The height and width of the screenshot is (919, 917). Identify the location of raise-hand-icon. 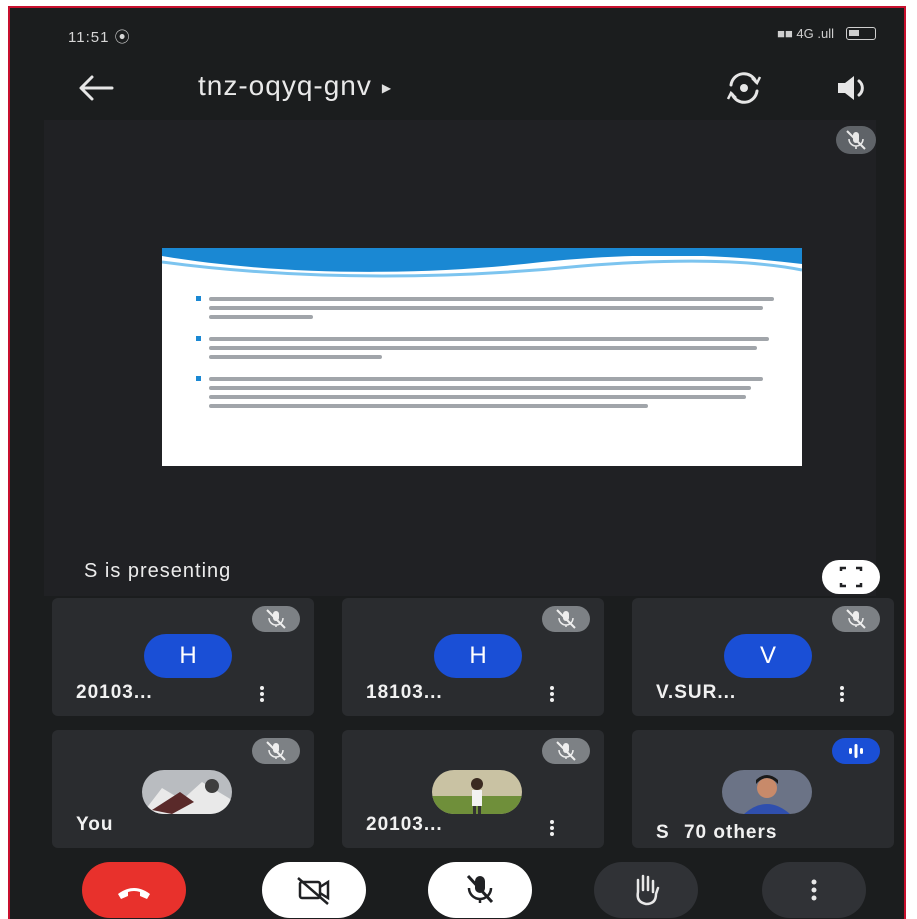
(646, 890).